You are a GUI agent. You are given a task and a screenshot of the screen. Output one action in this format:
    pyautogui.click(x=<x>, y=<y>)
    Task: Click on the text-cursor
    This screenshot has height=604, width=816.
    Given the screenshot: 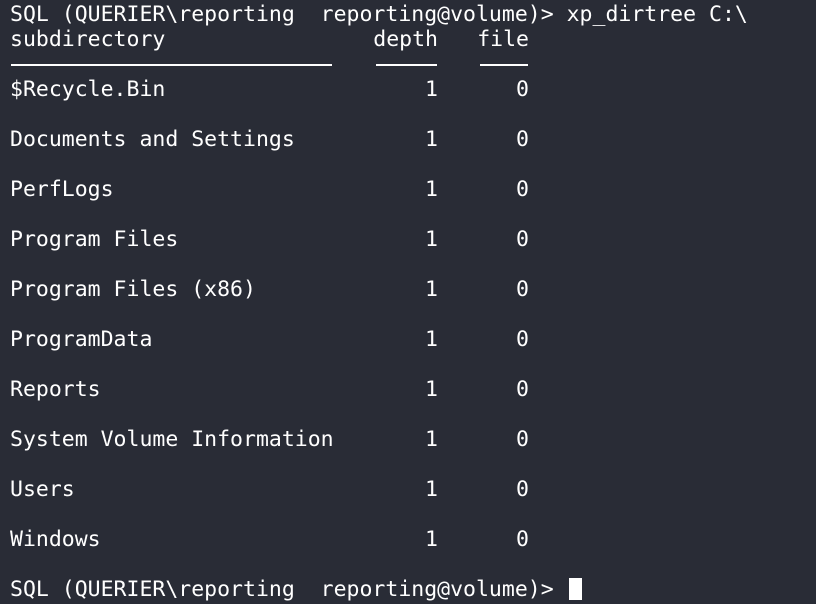 What is the action you would take?
    pyautogui.click(x=575, y=589)
    